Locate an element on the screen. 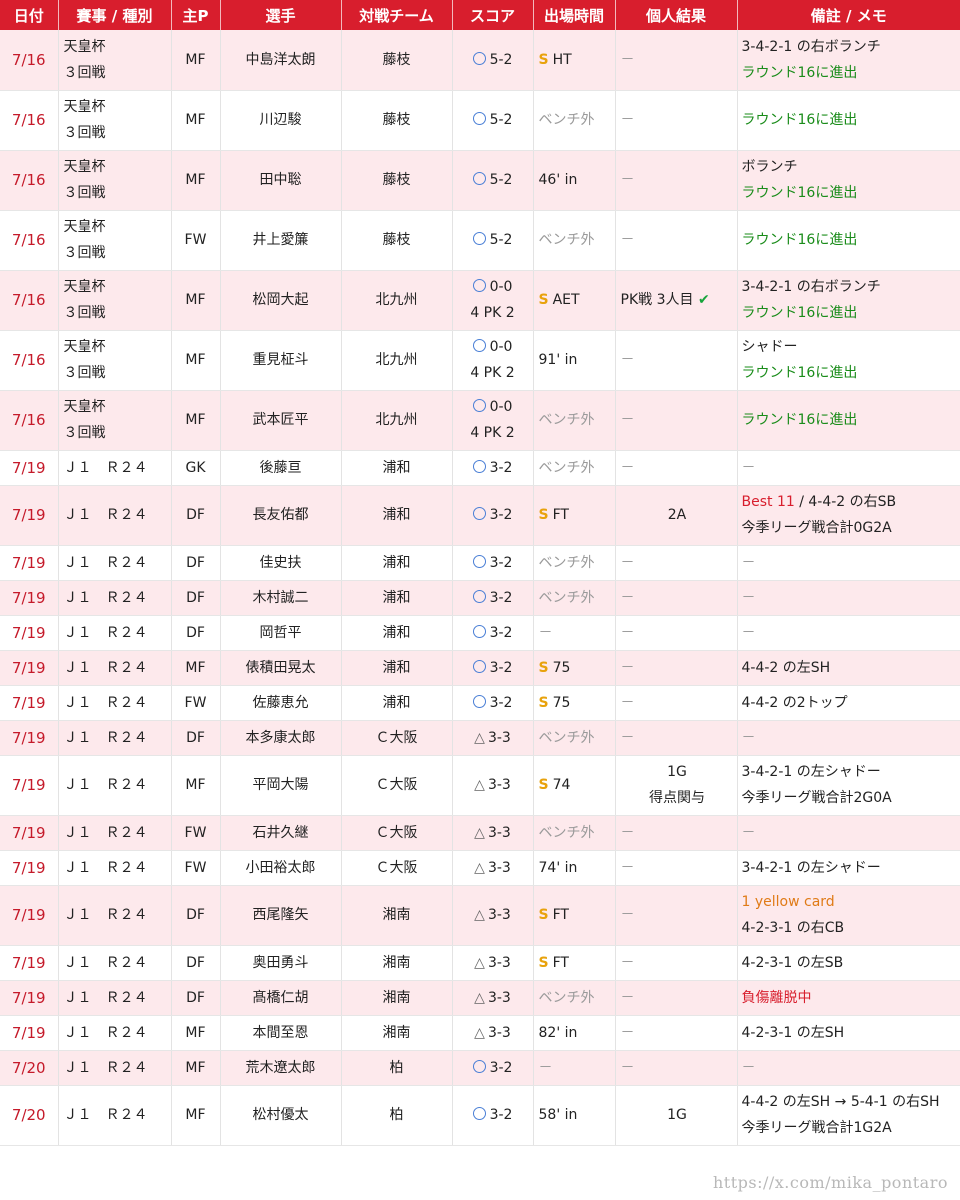 This screenshot has height=1200, width=960. memo-line: 今季リーグ戦合計0G2A is located at coordinates (850, 528).